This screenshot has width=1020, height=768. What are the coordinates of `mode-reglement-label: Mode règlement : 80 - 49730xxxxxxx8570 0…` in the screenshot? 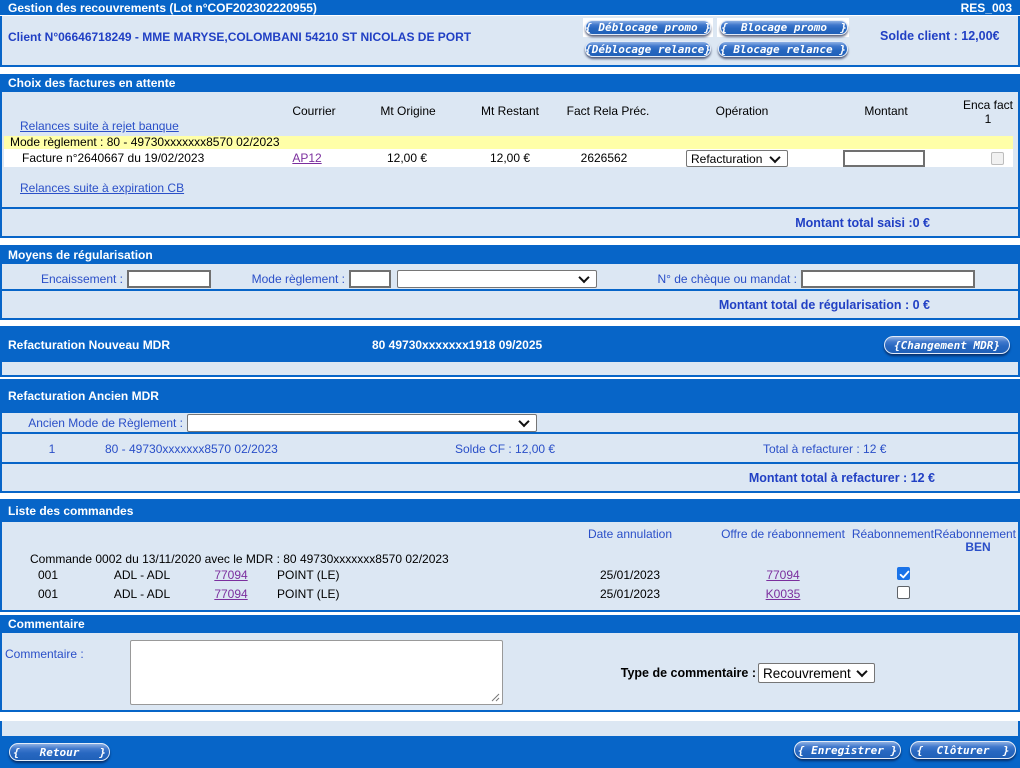 It's located at (145, 142).